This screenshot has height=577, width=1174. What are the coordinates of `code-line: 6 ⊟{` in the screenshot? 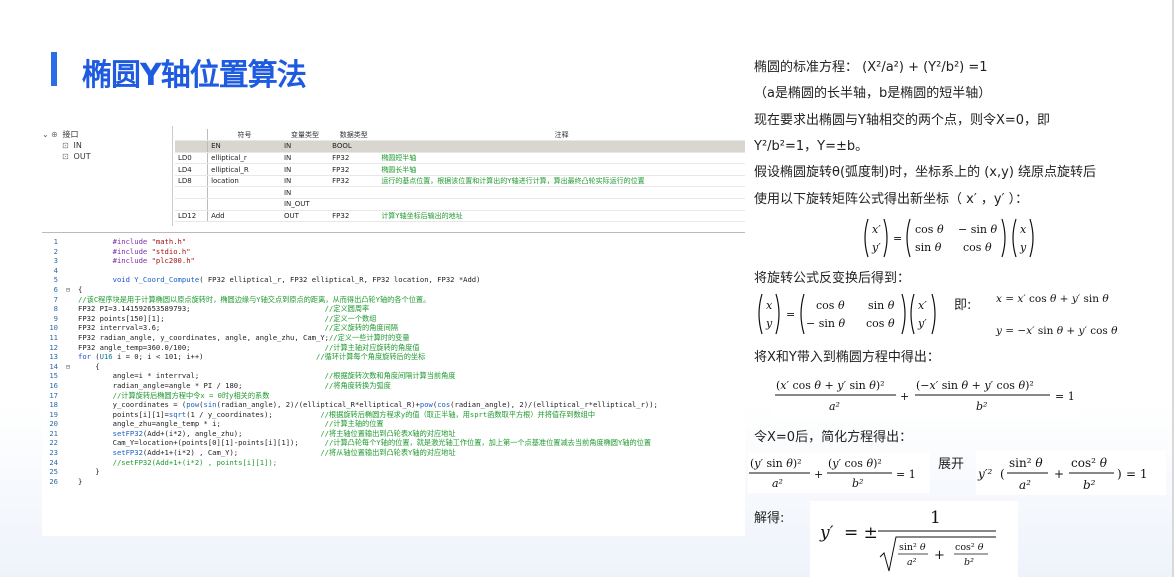 It's located at (393, 290).